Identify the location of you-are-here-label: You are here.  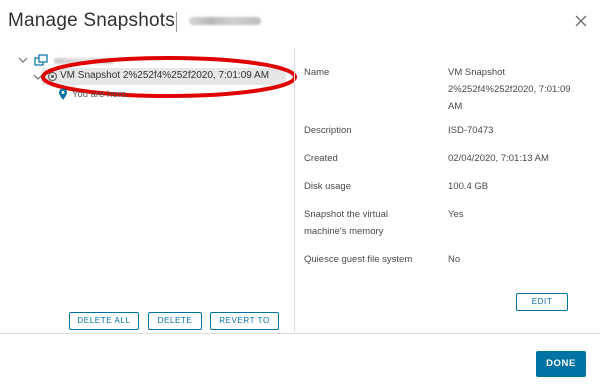
(99, 94).